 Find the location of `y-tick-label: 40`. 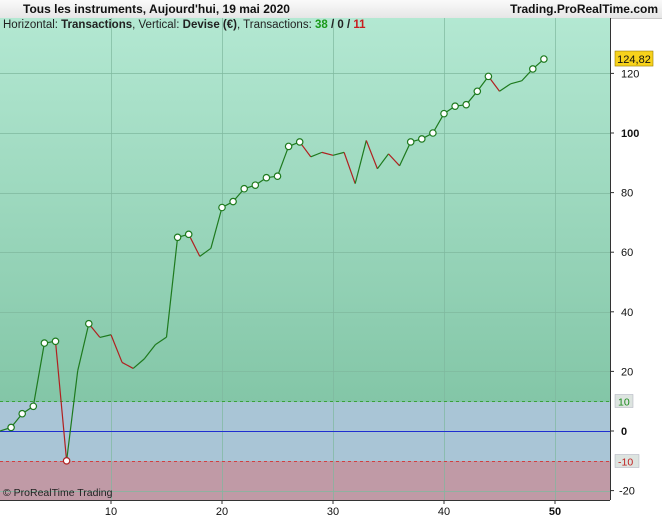

y-tick-label: 40 is located at coordinates (627, 313).